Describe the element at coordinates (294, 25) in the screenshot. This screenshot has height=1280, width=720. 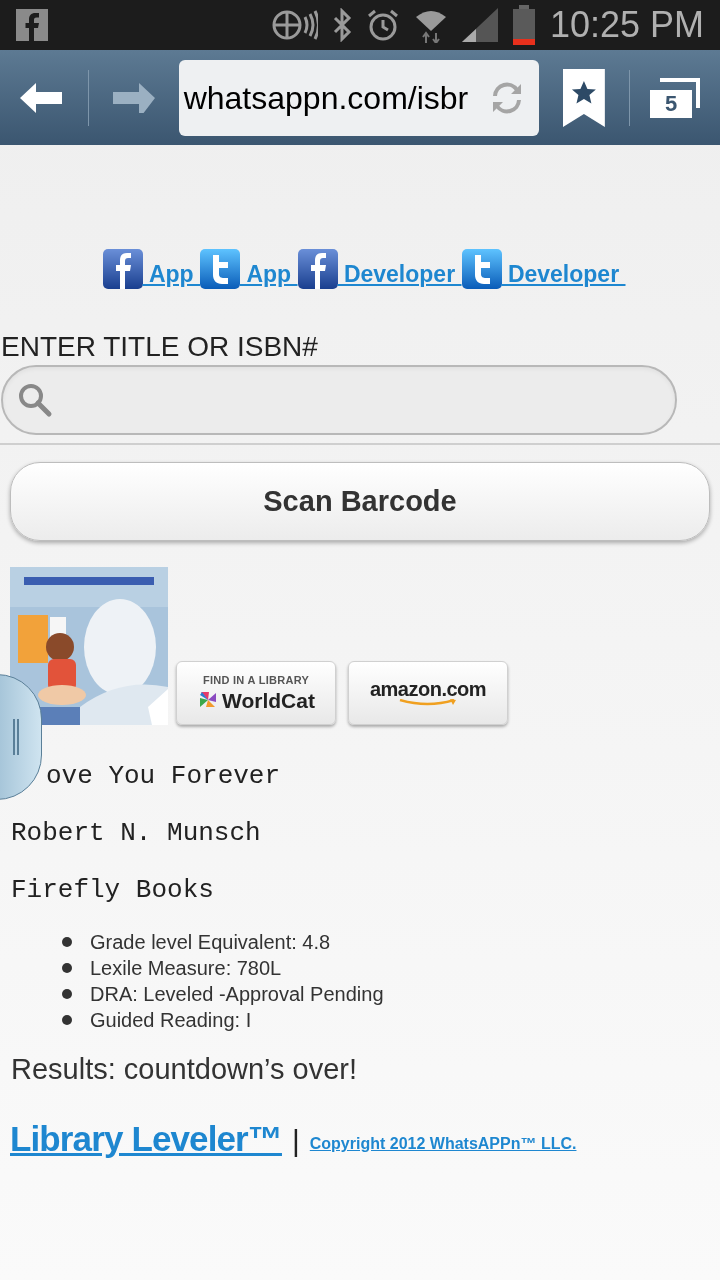
I see `nfc-icon` at that location.